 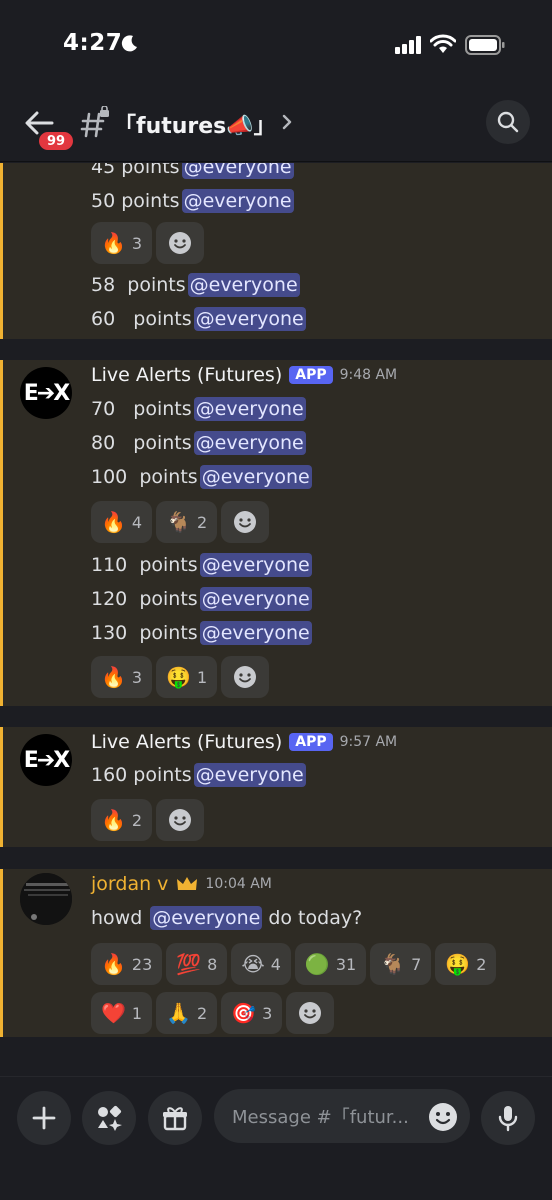 What do you see at coordinates (202, 677) in the screenshot?
I see `reaction-count: 1` at bounding box center [202, 677].